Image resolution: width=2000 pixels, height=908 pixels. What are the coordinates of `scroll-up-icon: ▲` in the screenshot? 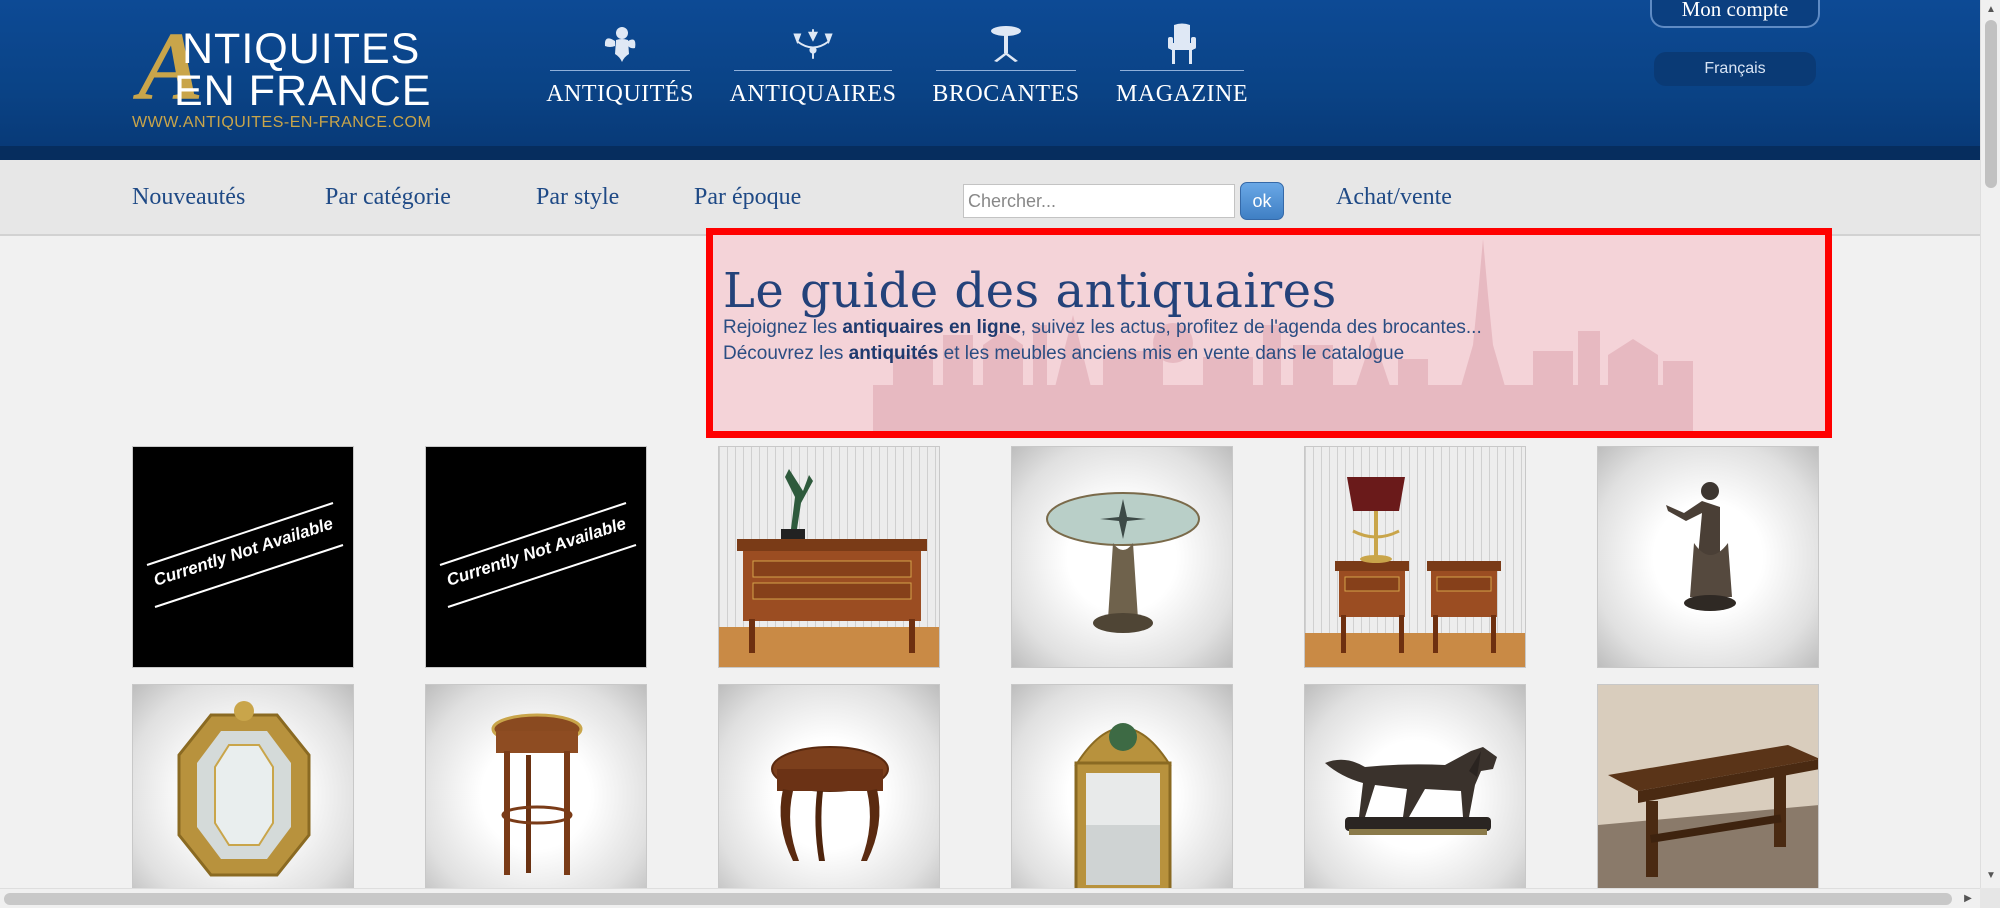 It's located at (1991, 10).